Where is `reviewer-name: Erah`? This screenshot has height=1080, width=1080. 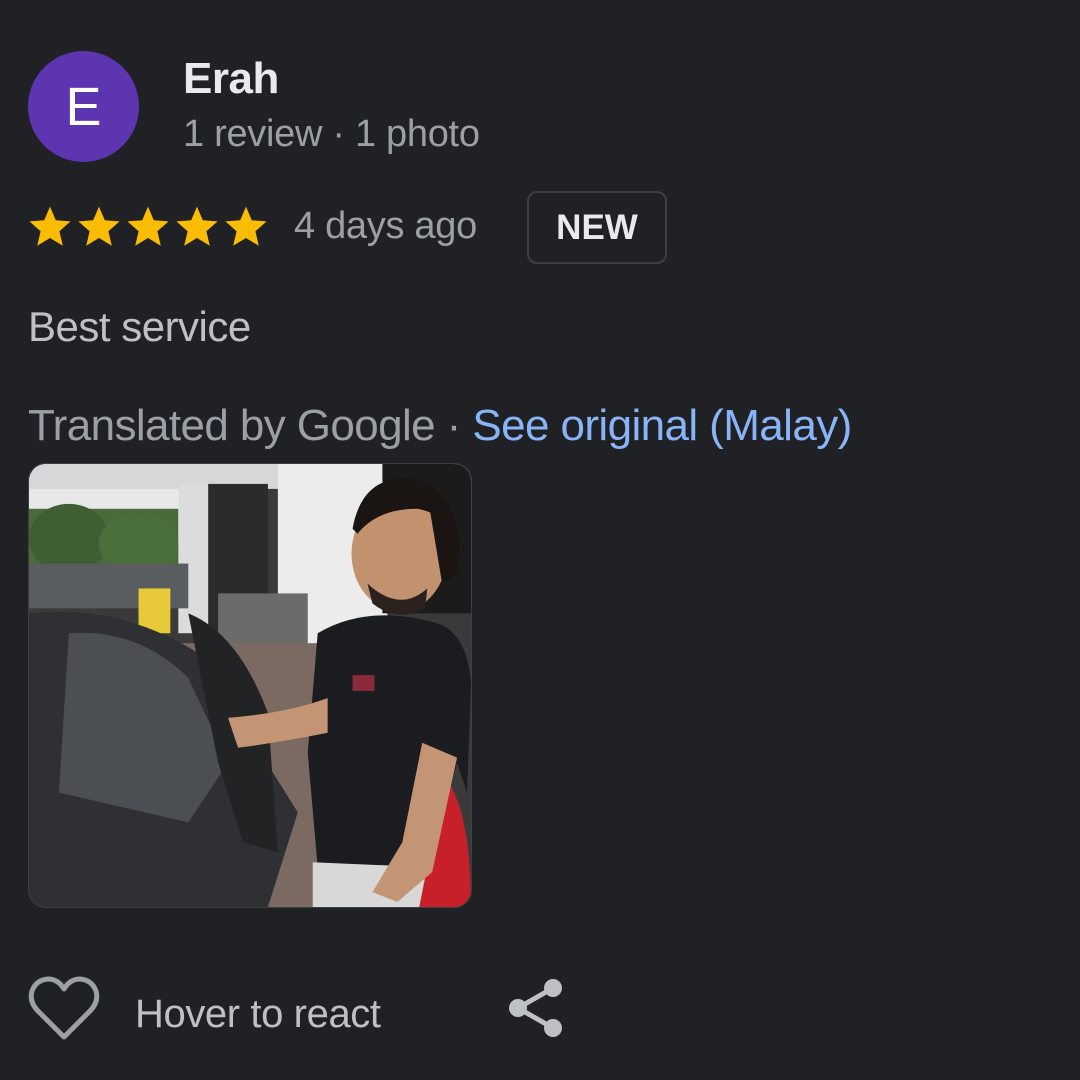
reviewer-name: Erah is located at coordinates (231, 79).